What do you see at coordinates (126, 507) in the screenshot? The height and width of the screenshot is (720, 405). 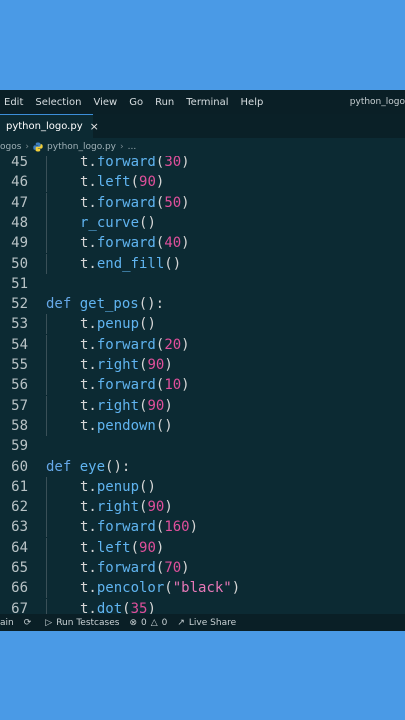 I see `code-text: t.right(90)` at bounding box center [126, 507].